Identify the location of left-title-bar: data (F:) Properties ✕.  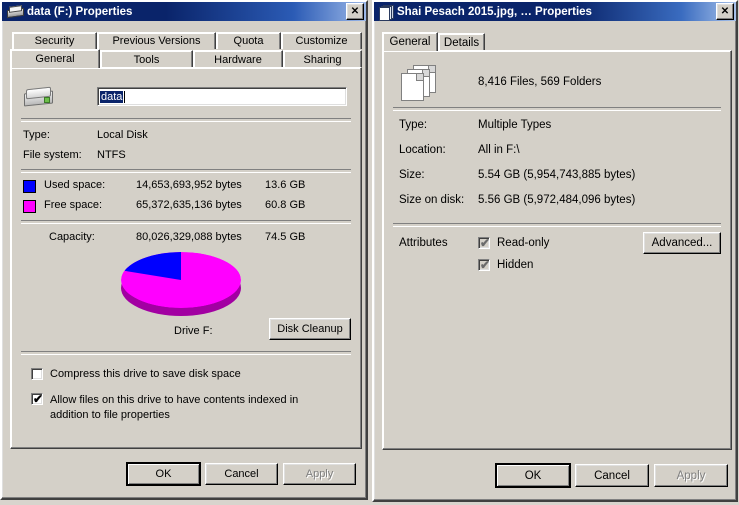
(184, 11).